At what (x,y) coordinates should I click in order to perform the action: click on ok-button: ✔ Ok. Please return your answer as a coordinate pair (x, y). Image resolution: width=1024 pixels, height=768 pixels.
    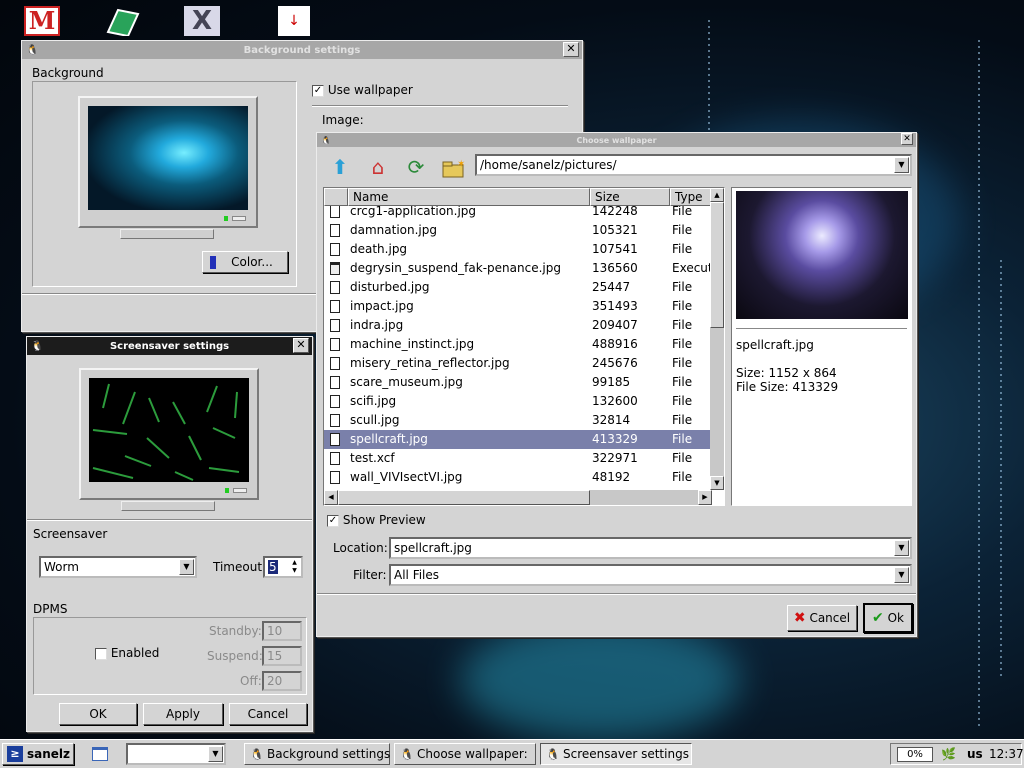
    Looking at the image, I should click on (888, 618).